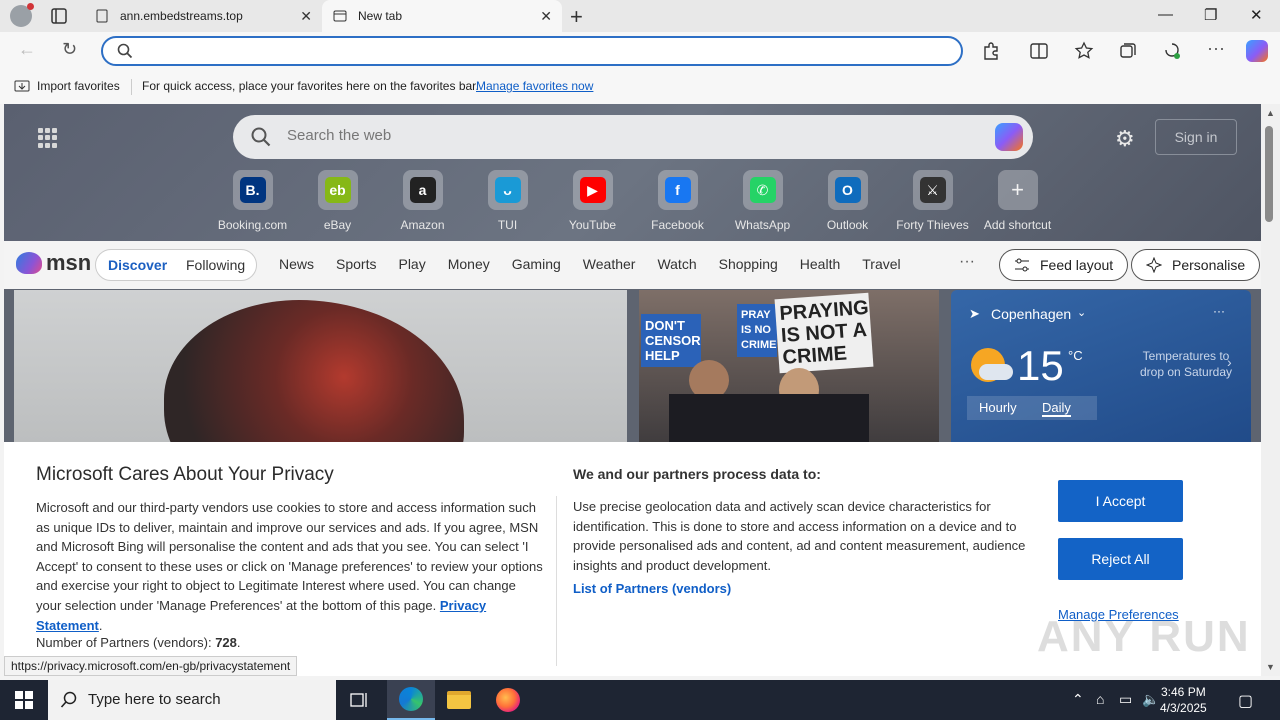  What do you see at coordinates (820, 264) in the screenshot?
I see `category-health: Health` at bounding box center [820, 264].